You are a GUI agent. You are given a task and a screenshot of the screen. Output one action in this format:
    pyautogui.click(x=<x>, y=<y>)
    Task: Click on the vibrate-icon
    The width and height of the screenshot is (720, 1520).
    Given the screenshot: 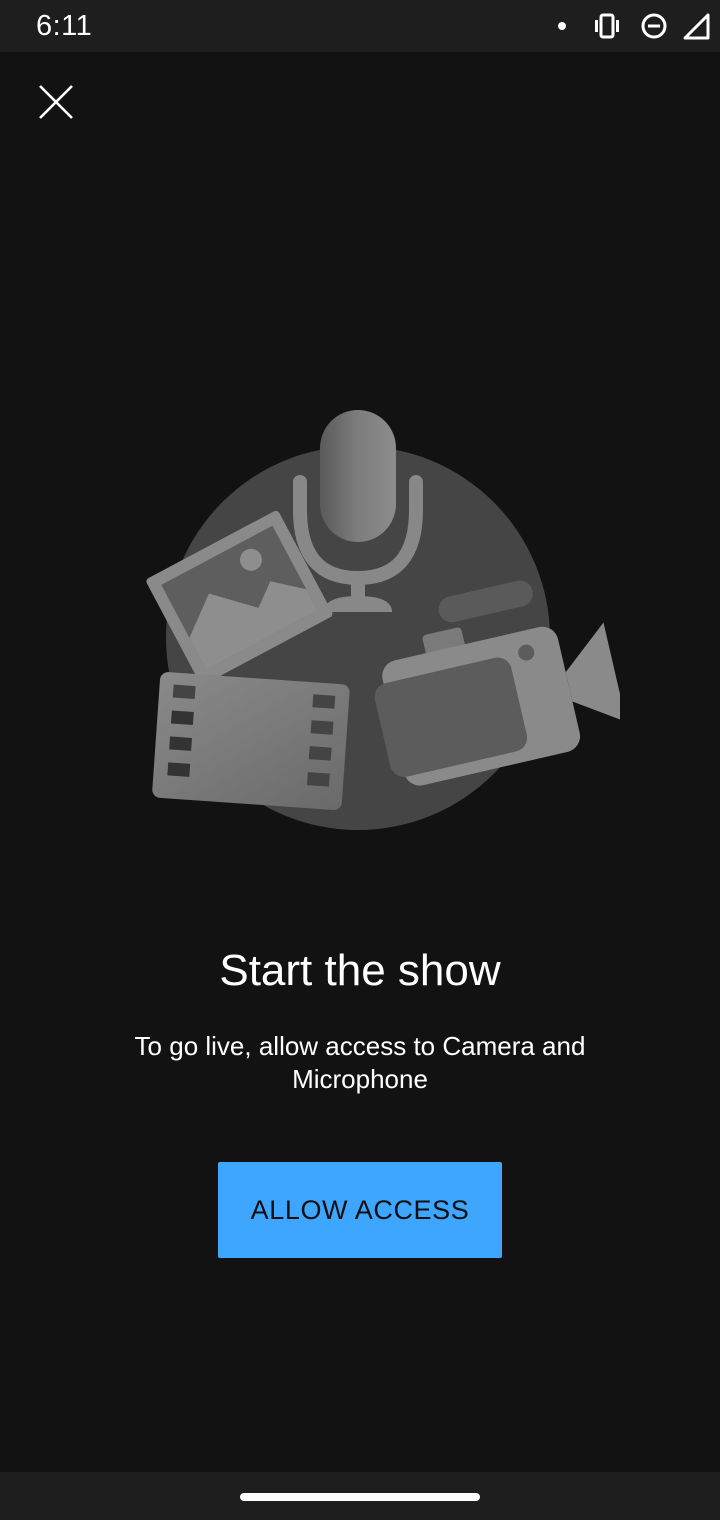 What is the action you would take?
    pyautogui.click(x=607, y=26)
    